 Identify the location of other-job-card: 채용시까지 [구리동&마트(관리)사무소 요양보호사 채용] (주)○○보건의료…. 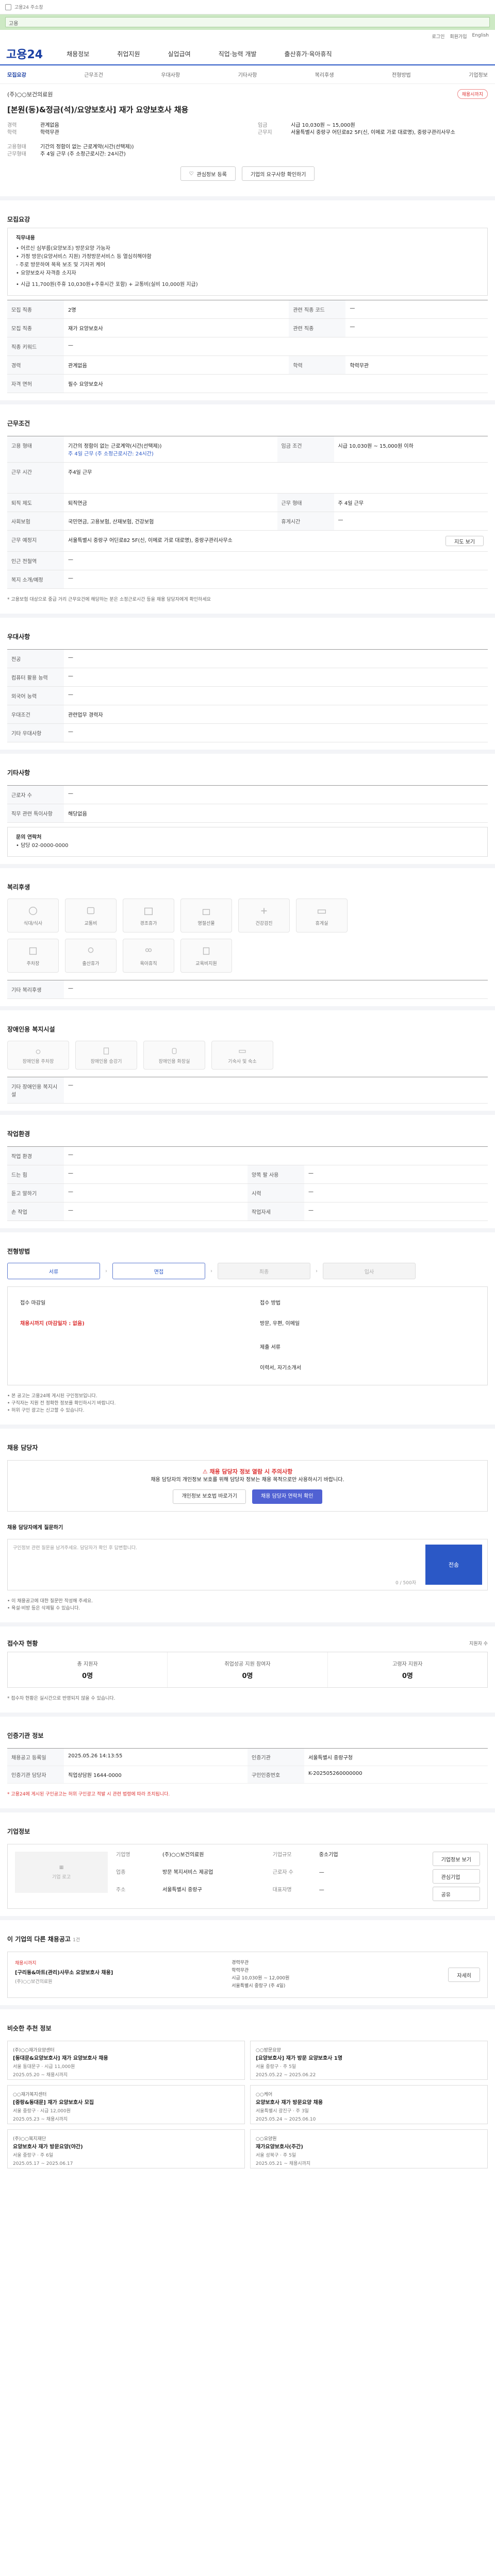
(247, 1975).